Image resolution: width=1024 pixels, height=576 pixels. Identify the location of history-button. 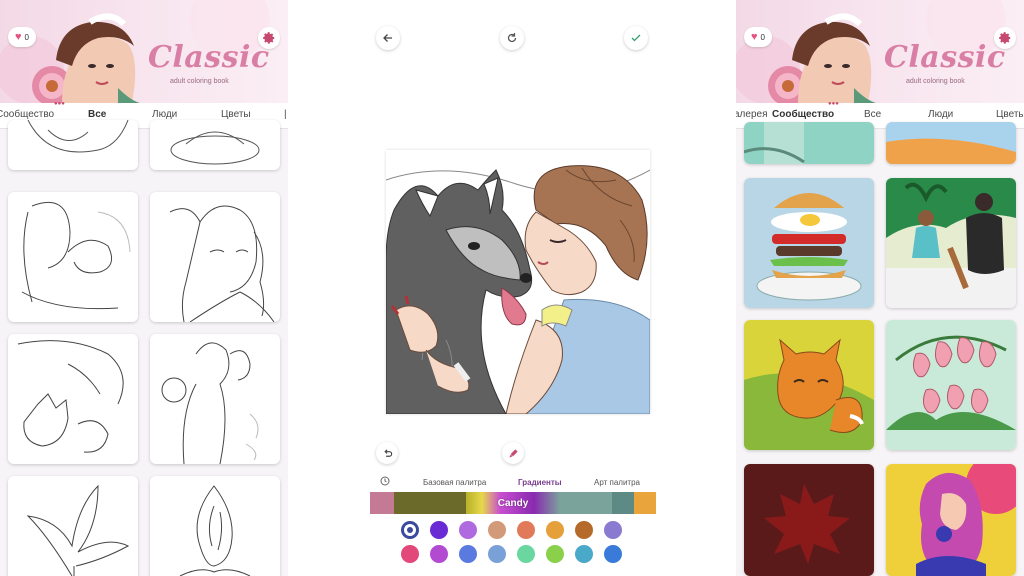
(385, 481).